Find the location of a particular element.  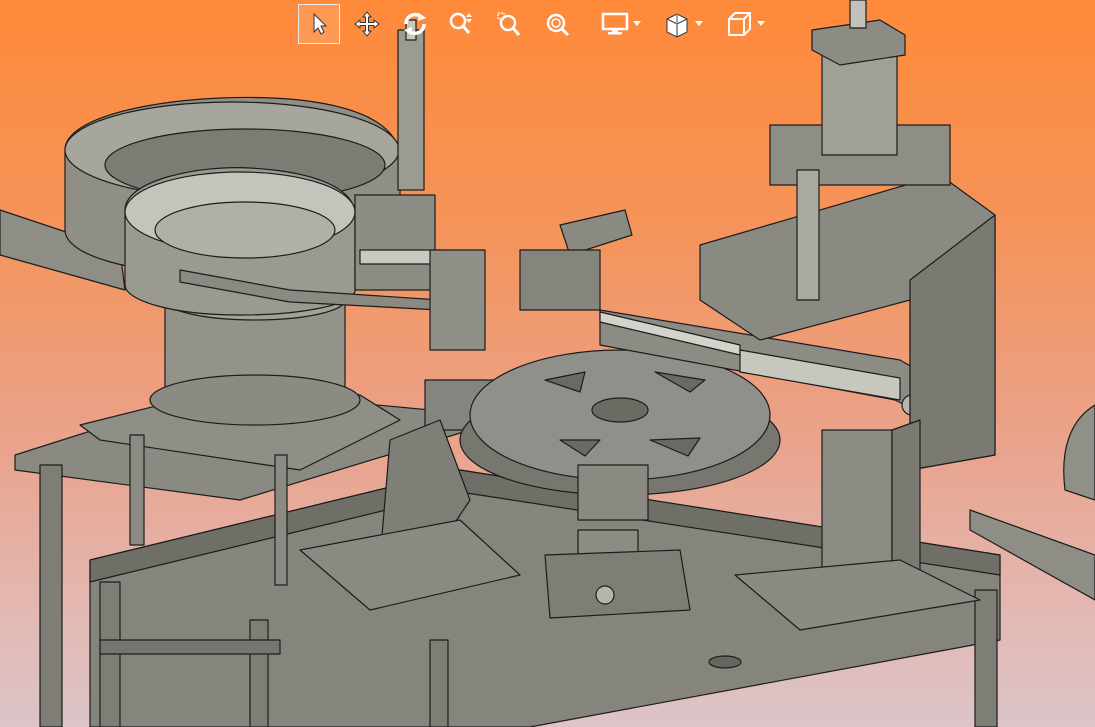

bowl-inner-well is located at coordinates (245, 230).